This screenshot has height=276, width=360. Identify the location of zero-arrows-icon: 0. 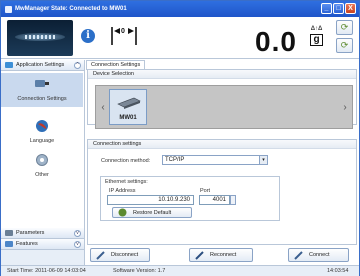
(124, 36).